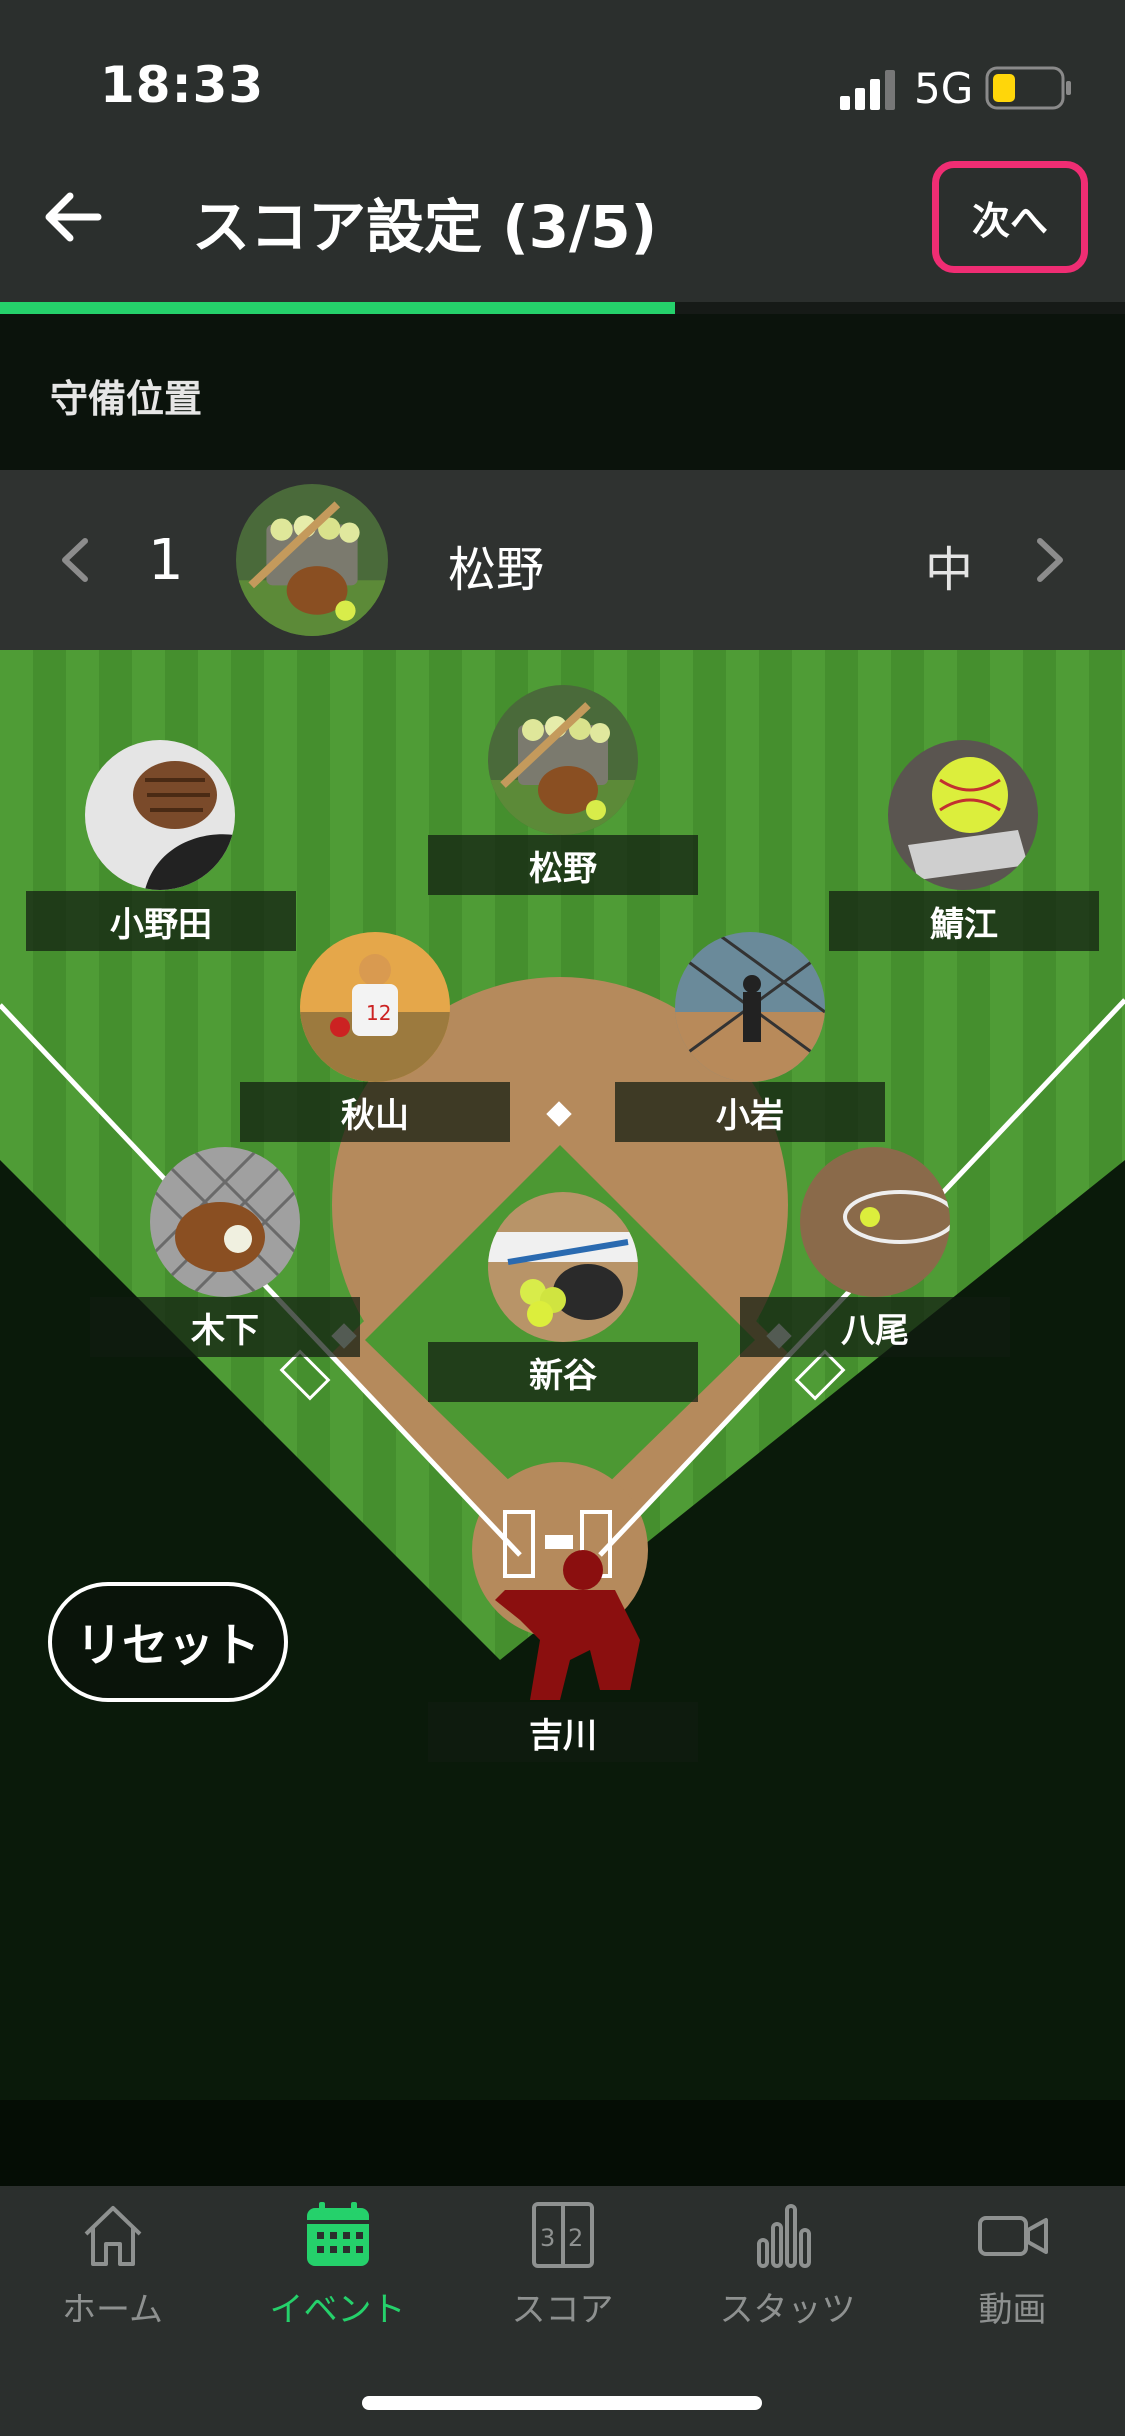  I want to click on status-time: 18:33, so click(182, 85).